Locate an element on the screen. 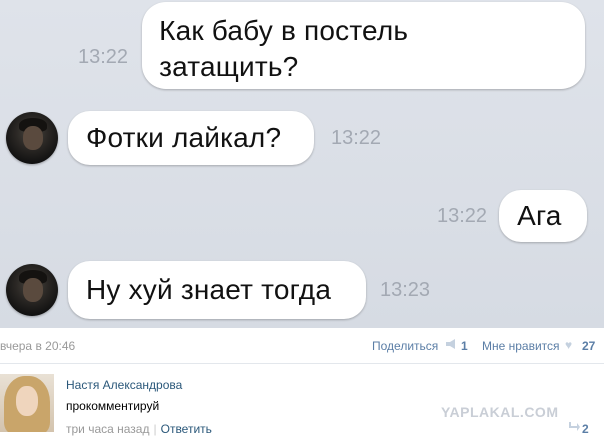 The width and height of the screenshot is (604, 441). message-bubble-outgoing: Как бабу в постель затащить? is located at coordinates (364, 45).